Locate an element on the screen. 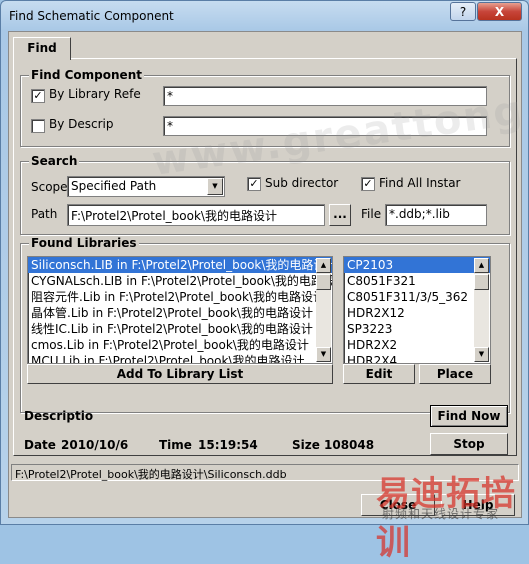 Image resolution: width=529 pixels, height=564 pixels. title-bar: Find Schematic Component ? X is located at coordinates (264, 16).